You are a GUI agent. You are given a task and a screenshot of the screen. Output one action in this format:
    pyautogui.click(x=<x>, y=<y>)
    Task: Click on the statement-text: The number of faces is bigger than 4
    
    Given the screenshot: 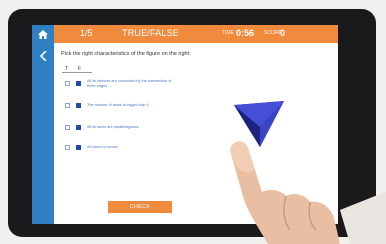 What is the action you would take?
    pyautogui.click(x=118, y=105)
    